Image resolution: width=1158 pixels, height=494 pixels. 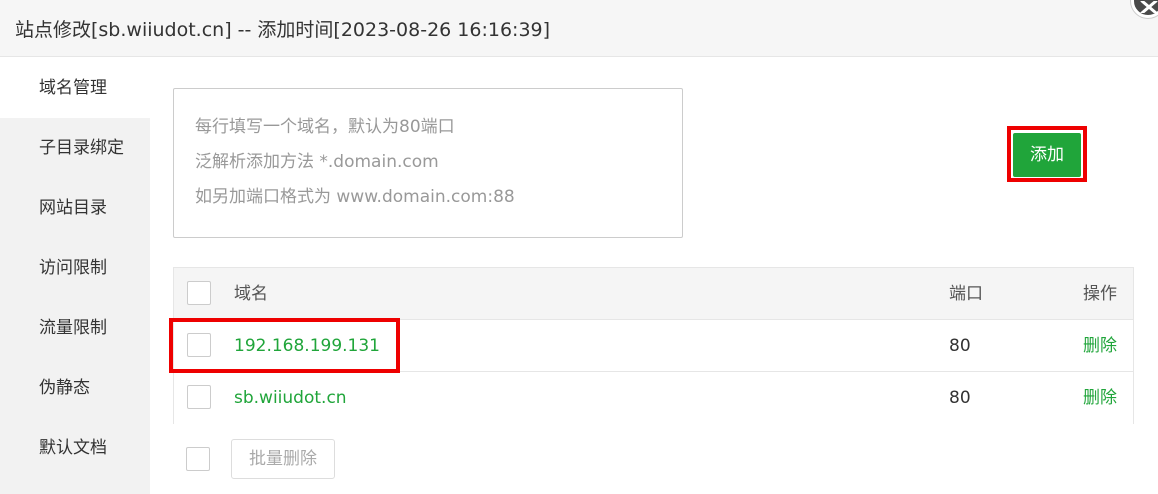 I want to click on batch-delete-button: 批量删除, so click(x=283, y=459).